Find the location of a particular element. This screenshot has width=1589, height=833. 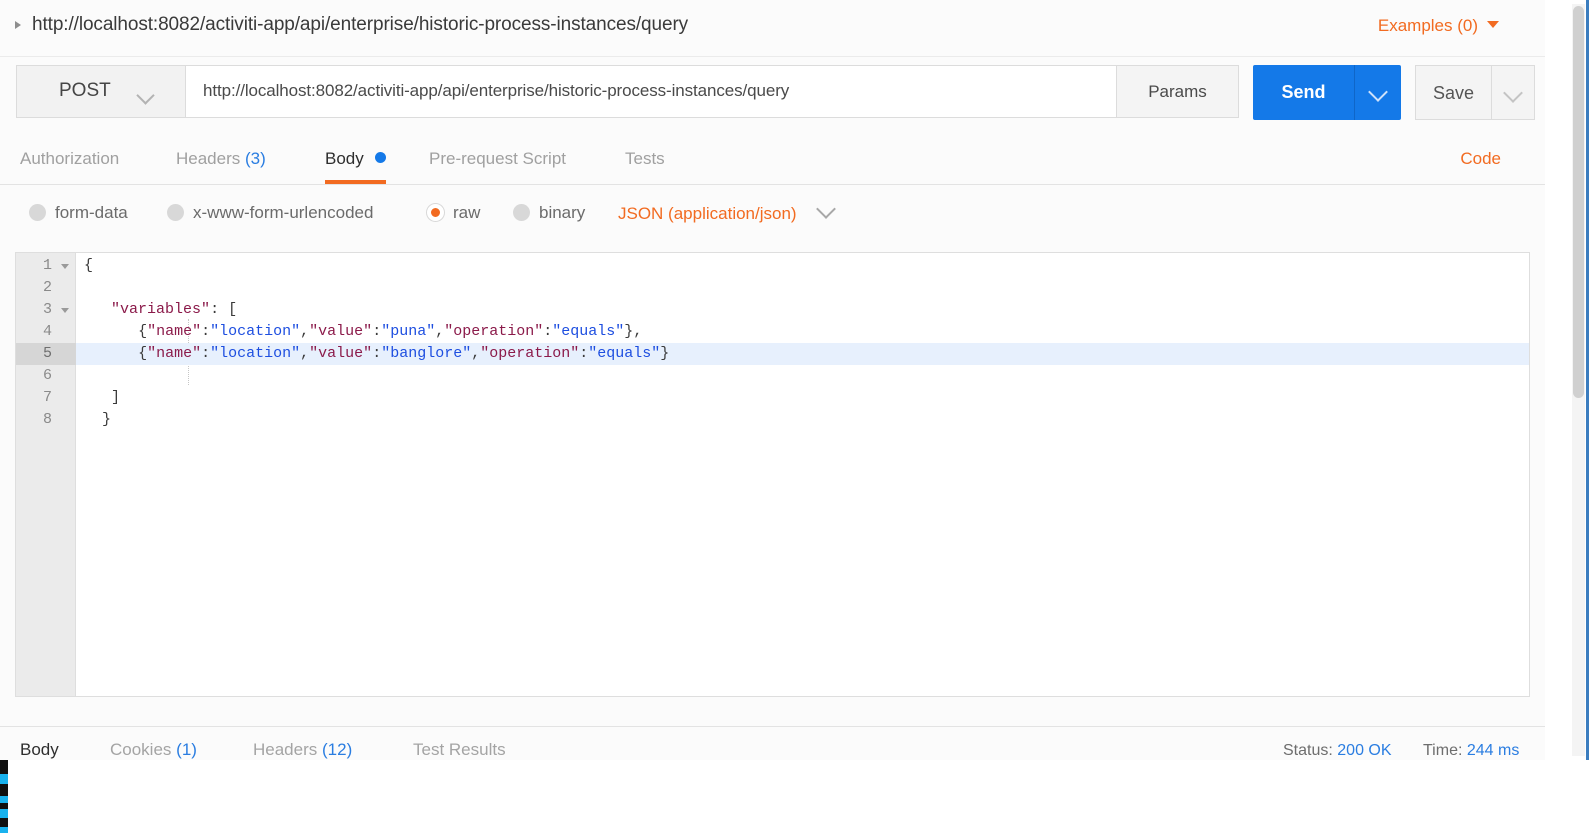

tab-tests: Tests is located at coordinates (645, 160).